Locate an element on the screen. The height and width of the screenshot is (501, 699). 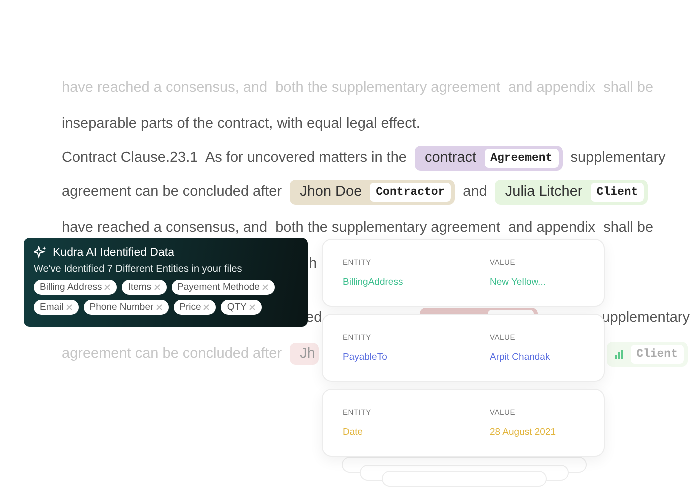
entity-tag is located at coordinates (479, 311).